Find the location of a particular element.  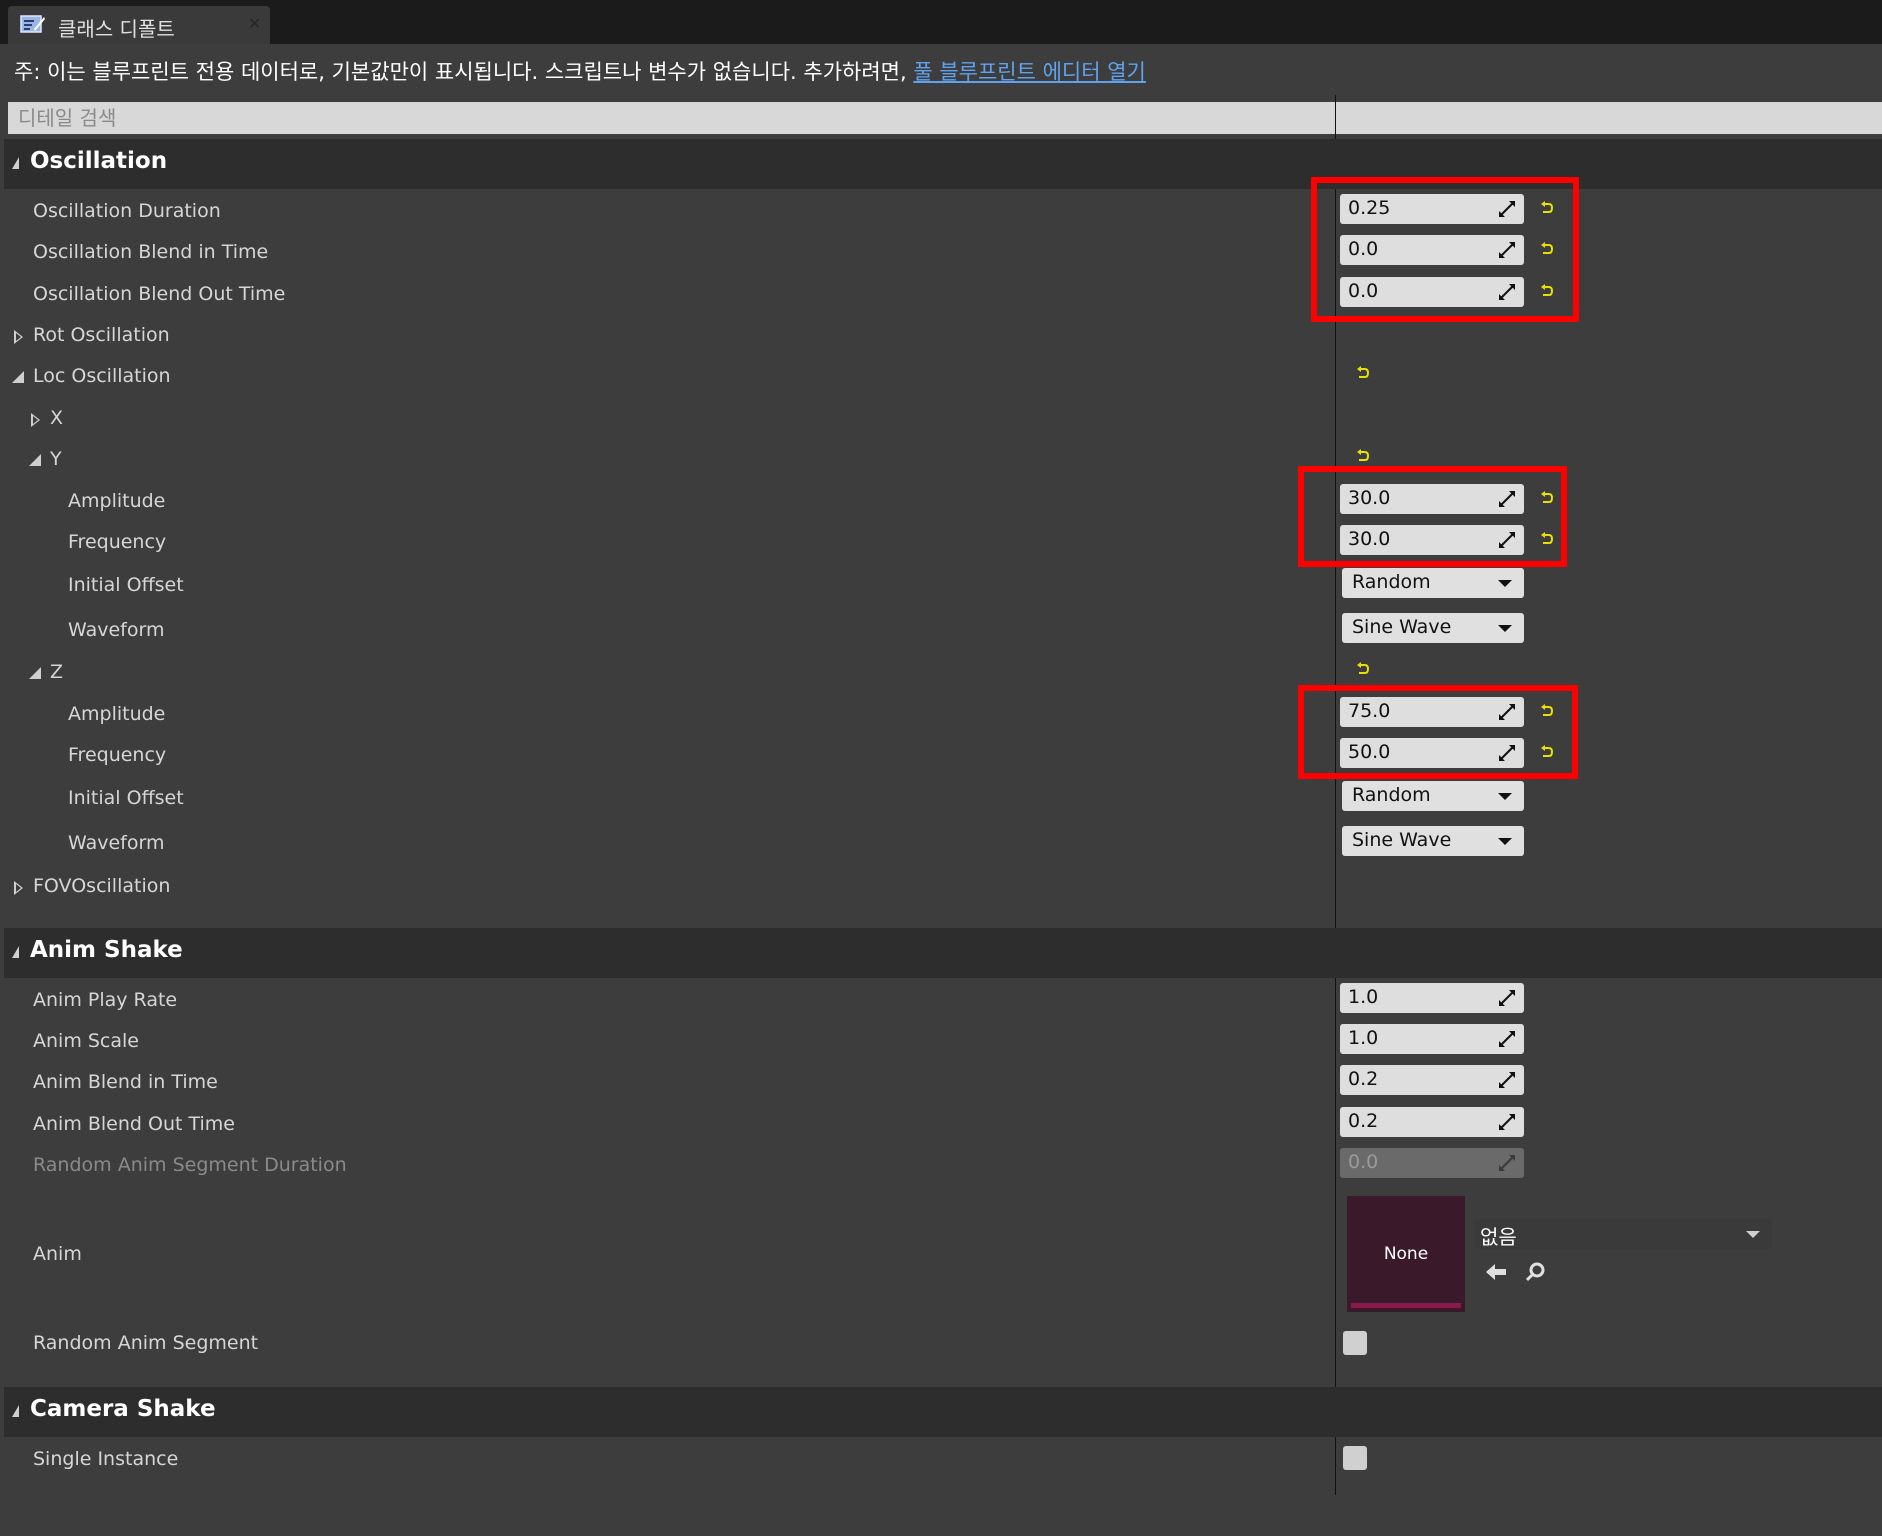

property-label: Oscillation Blend in Time is located at coordinates (151, 252).